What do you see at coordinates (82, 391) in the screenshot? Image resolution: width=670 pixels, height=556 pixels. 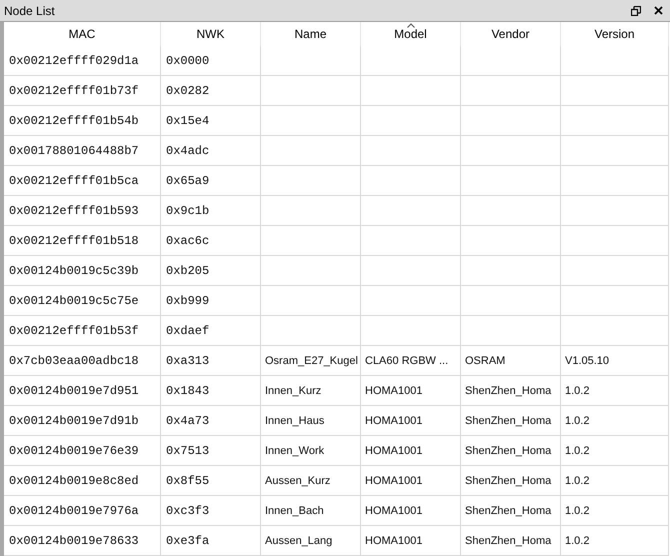 I see `table-cell: 0x00124b0019e7d951` at bounding box center [82, 391].